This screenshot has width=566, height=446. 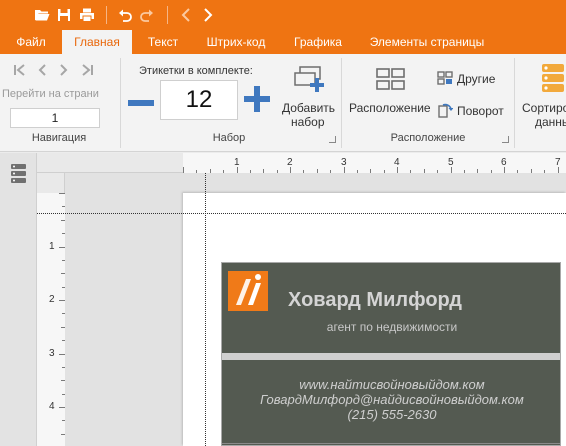 What do you see at coordinates (318, 42) in the screenshot?
I see `tab-graphics: Графика` at bounding box center [318, 42].